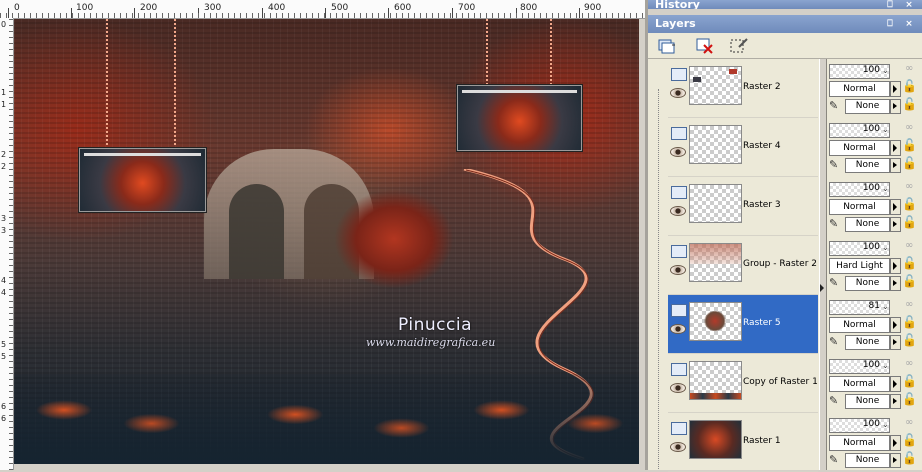  Describe the element at coordinates (743, 147) in the screenshot. I see `layer-row-raster-4: Raster 4` at that location.